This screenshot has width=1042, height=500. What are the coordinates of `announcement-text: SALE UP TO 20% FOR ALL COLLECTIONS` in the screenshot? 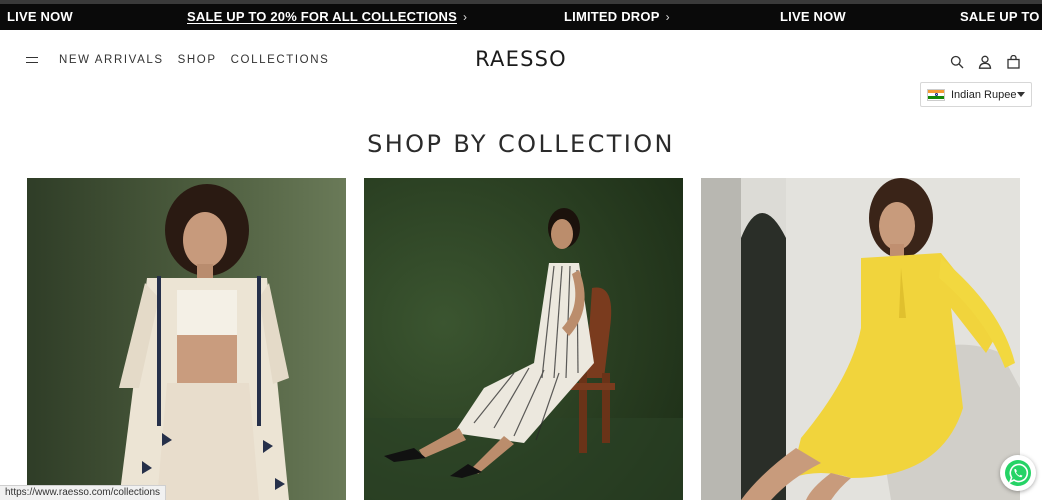 It's located at (322, 16).